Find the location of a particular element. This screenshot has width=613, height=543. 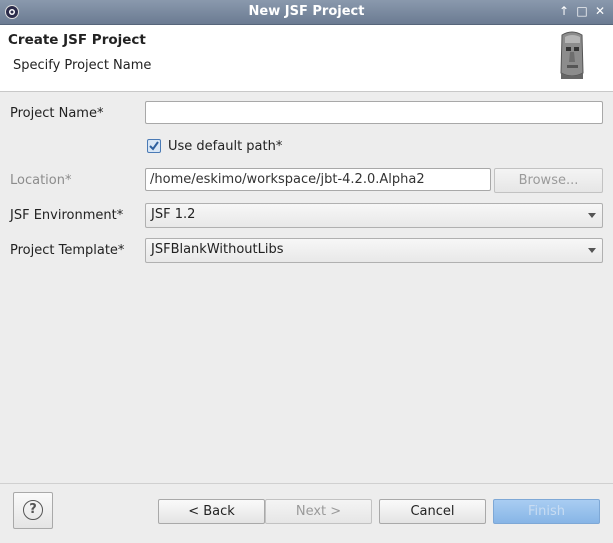

use-default-path-checkbox is located at coordinates (154, 146).